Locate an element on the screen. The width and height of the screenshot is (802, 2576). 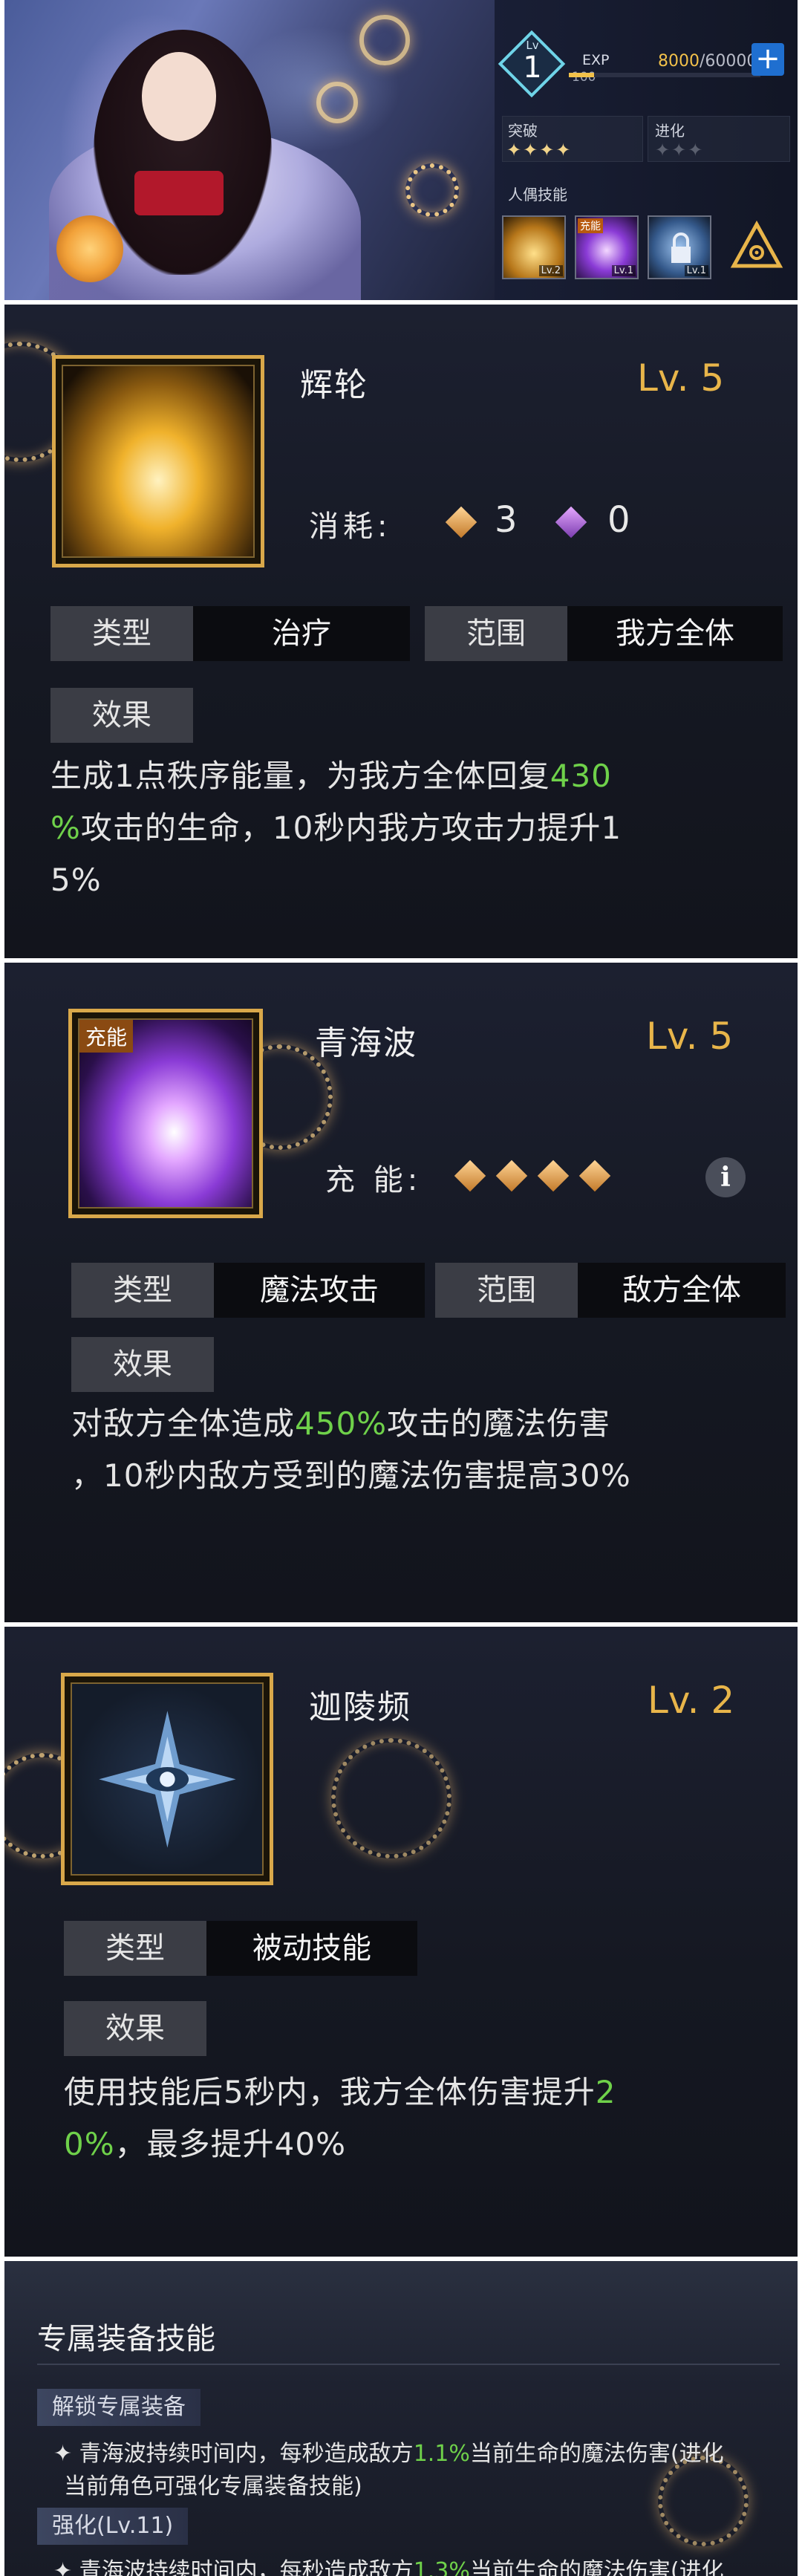
type-value: 被动技能 is located at coordinates (311, 1949).